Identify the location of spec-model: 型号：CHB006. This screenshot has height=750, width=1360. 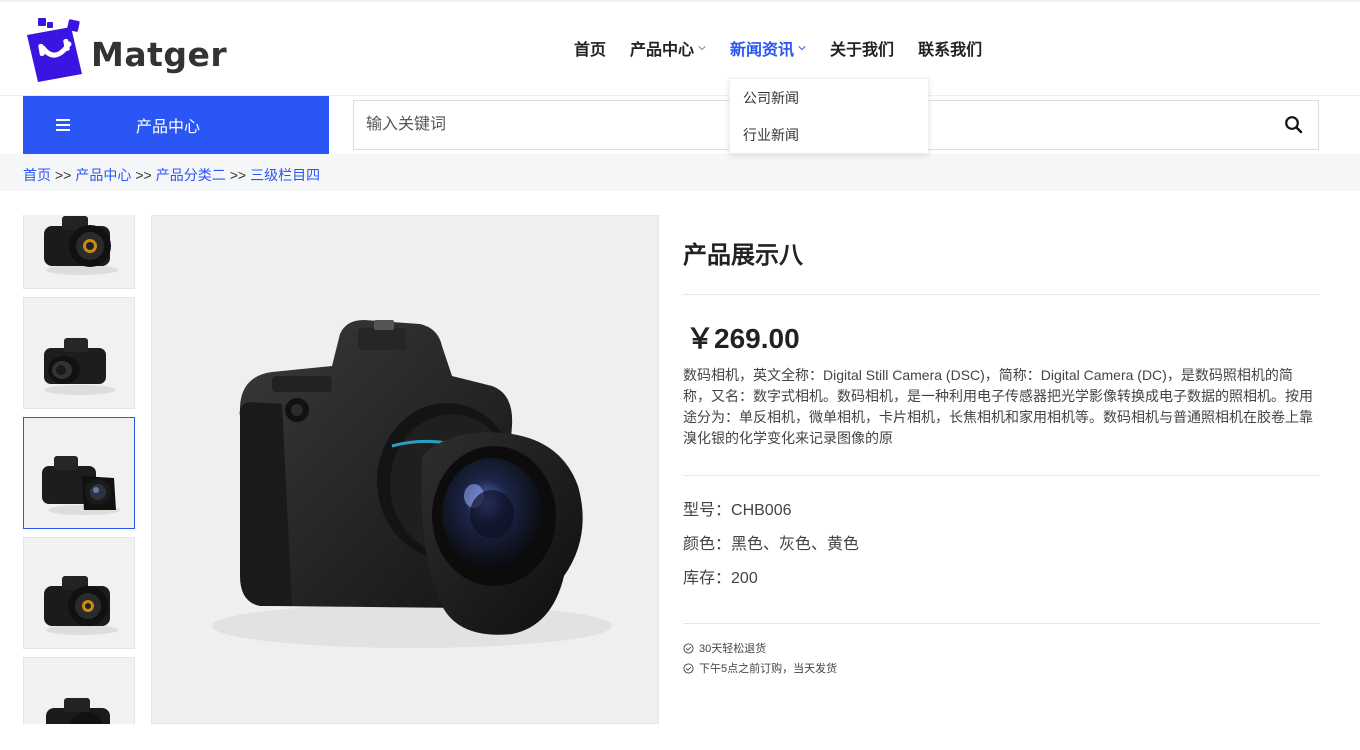
(1001, 511).